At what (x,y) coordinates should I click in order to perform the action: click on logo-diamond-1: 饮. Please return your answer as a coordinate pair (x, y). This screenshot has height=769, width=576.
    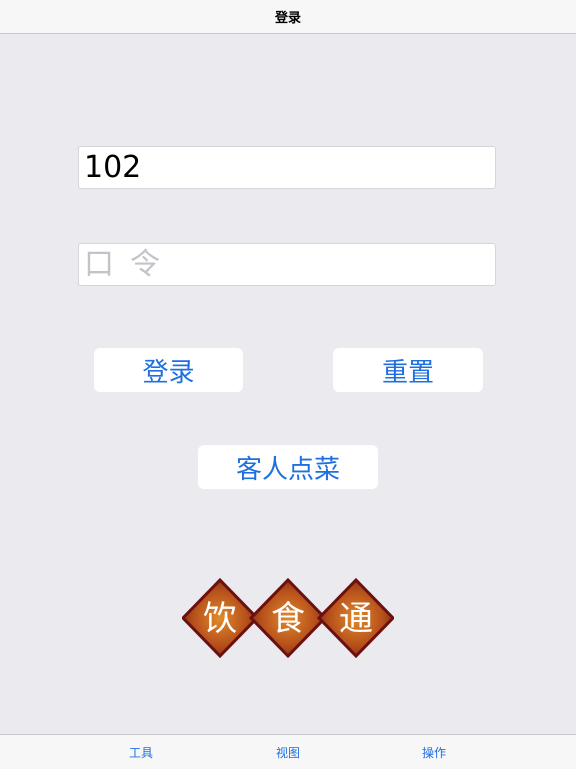
    Looking at the image, I should click on (221, 618).